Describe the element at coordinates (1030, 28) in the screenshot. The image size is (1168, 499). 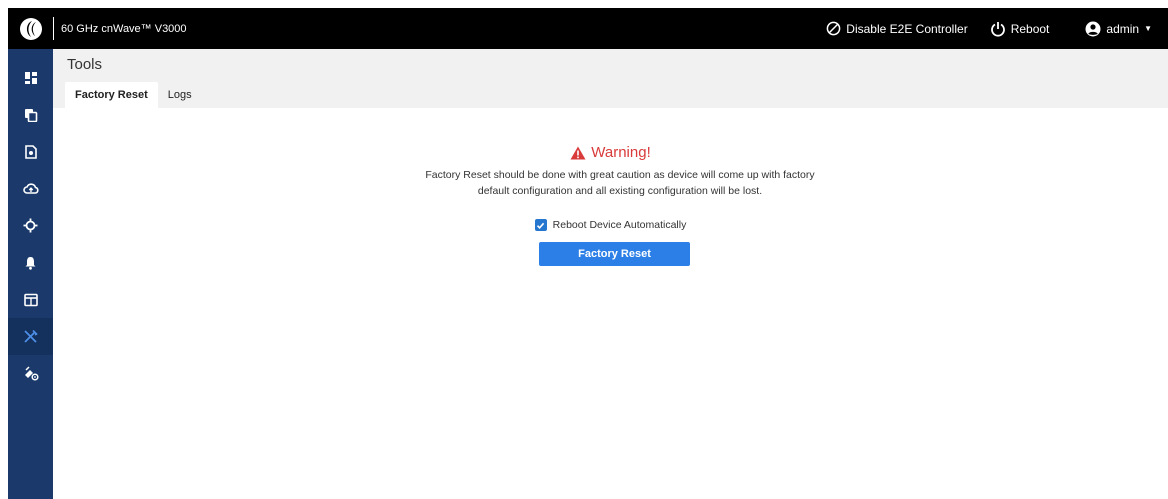
I see `reboot-label: Reboot` at that location.